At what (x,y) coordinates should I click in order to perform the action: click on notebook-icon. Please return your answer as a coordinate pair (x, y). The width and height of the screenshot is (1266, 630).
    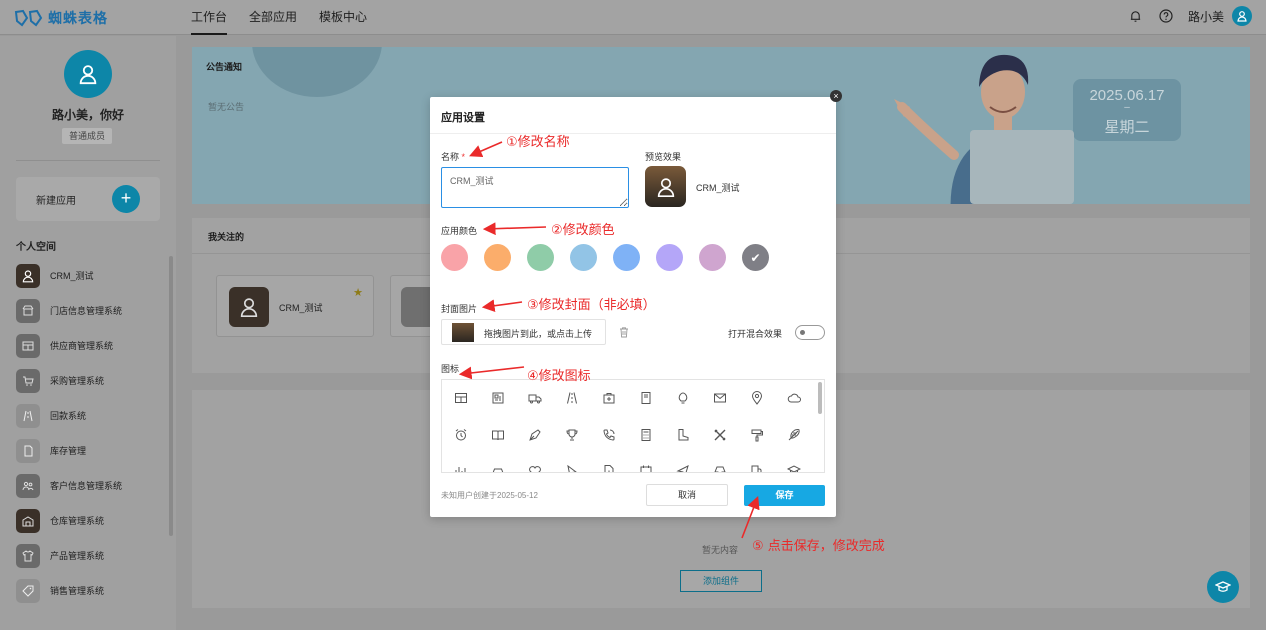
    Looking at the image, I should click on (646, 398).